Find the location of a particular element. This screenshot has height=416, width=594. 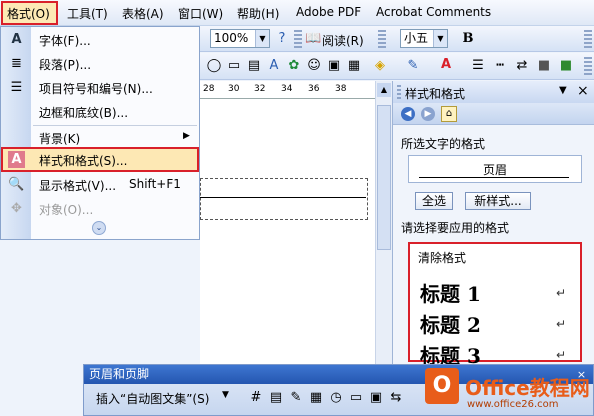

office-logo-icon: O is located at coordinates (442, 386).